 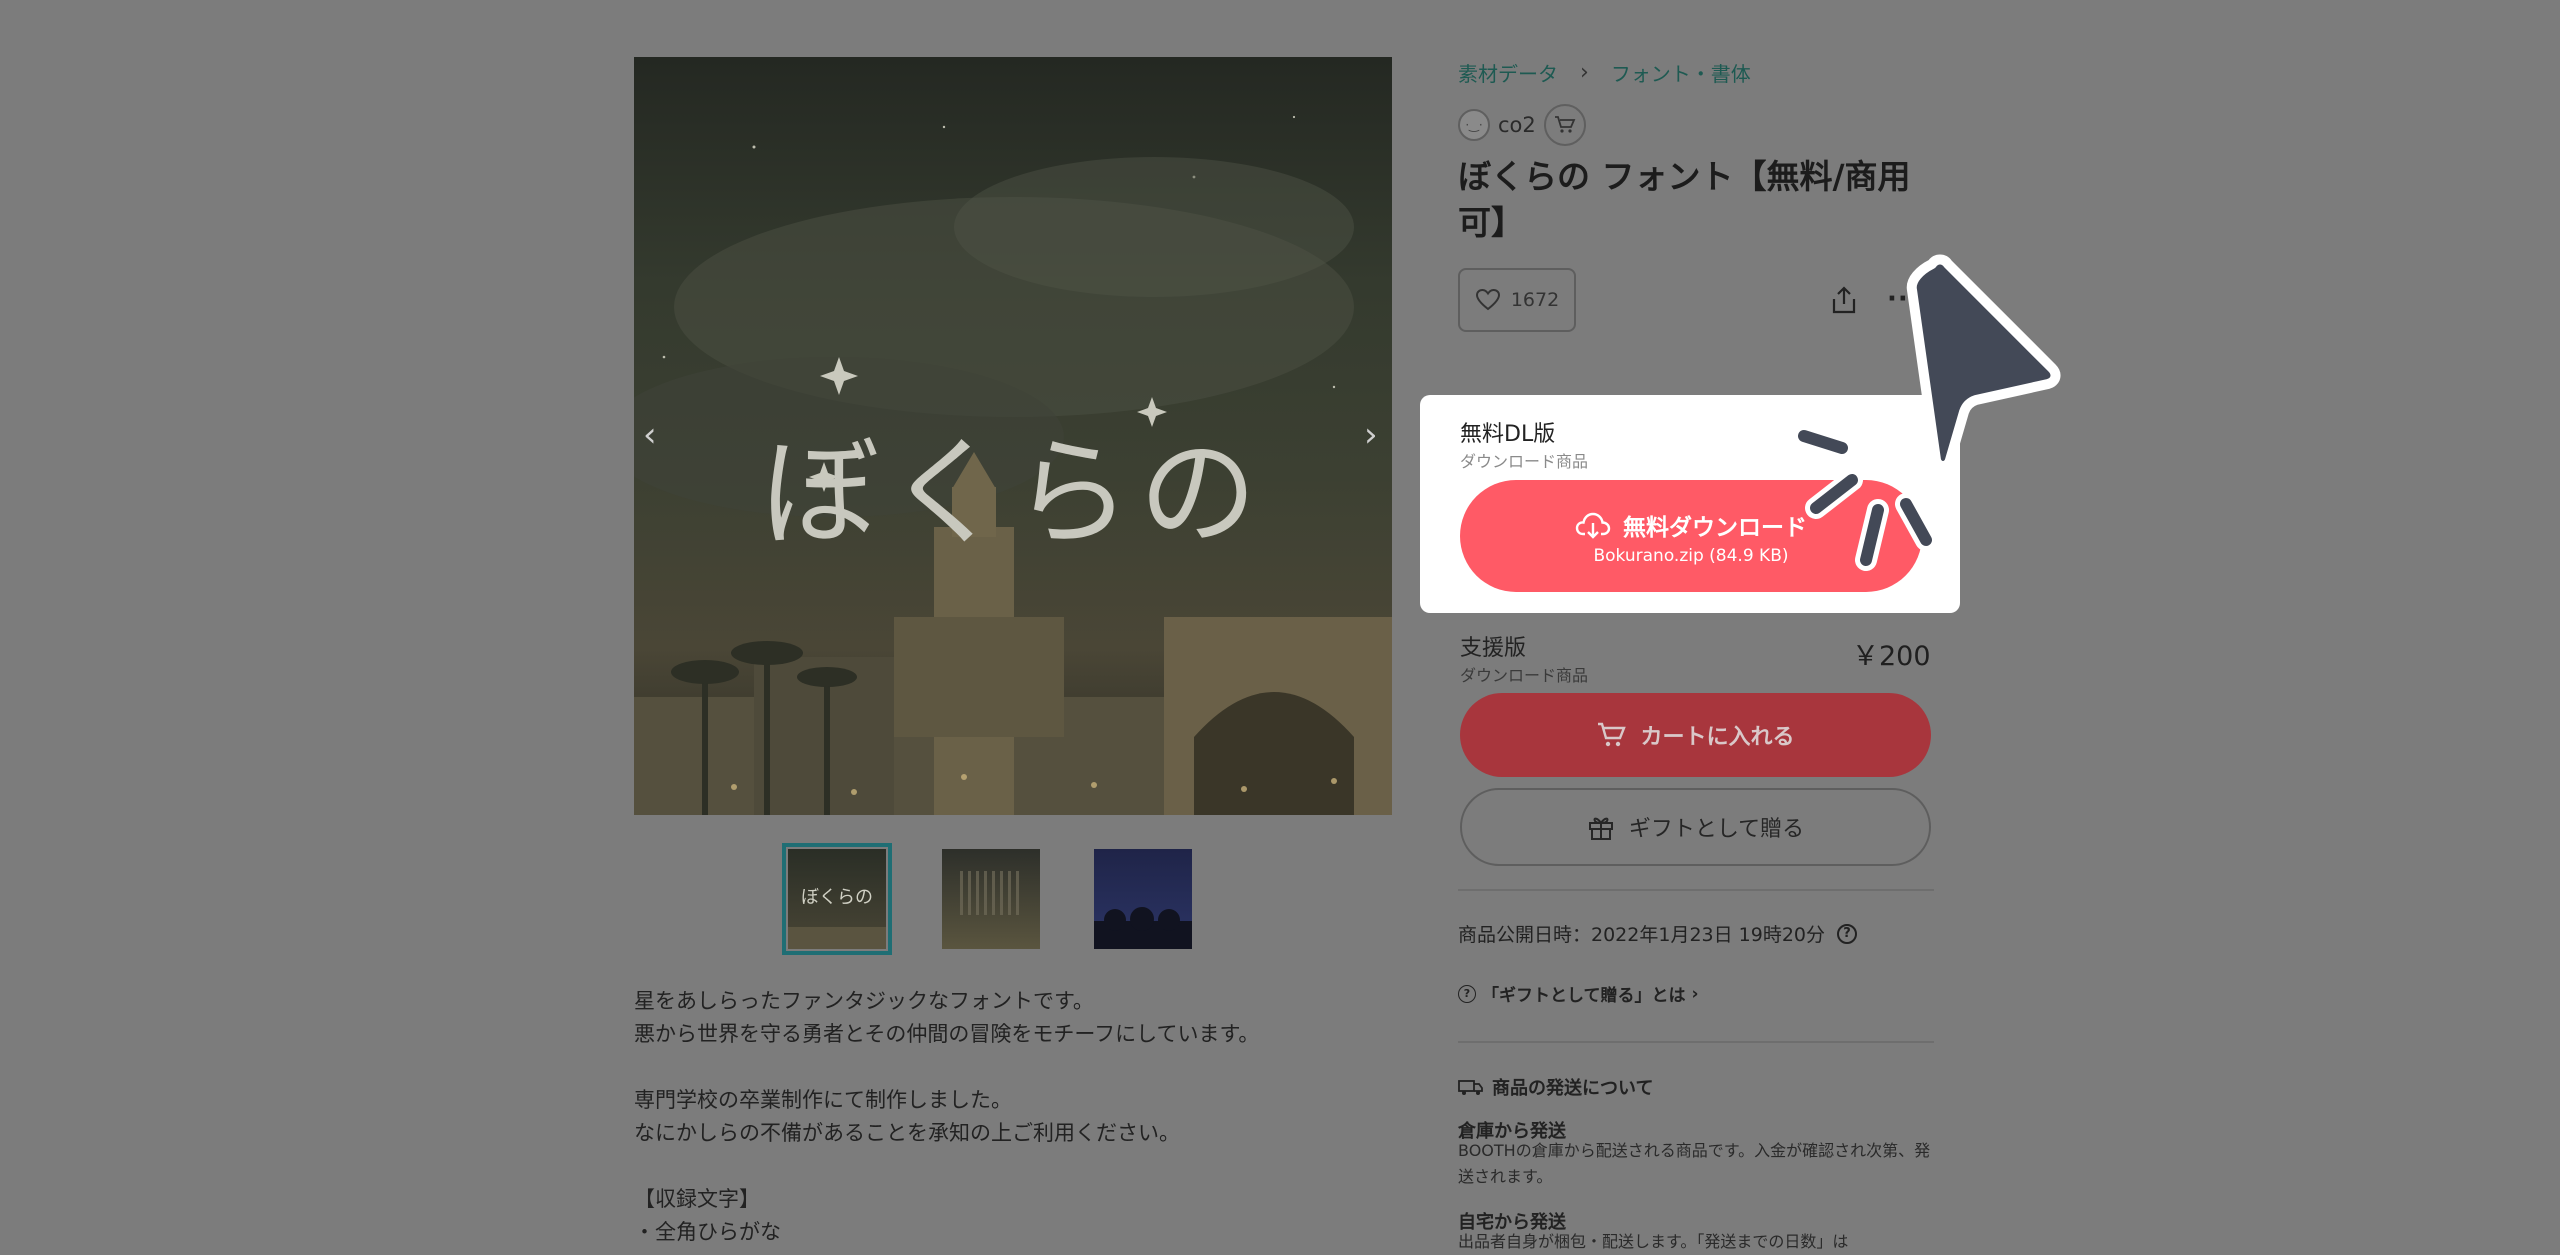 What do you see at coordinates (1927, 412) in the screenshot?
I see `click-cursor-icon` at bounding box center [1927, 412].